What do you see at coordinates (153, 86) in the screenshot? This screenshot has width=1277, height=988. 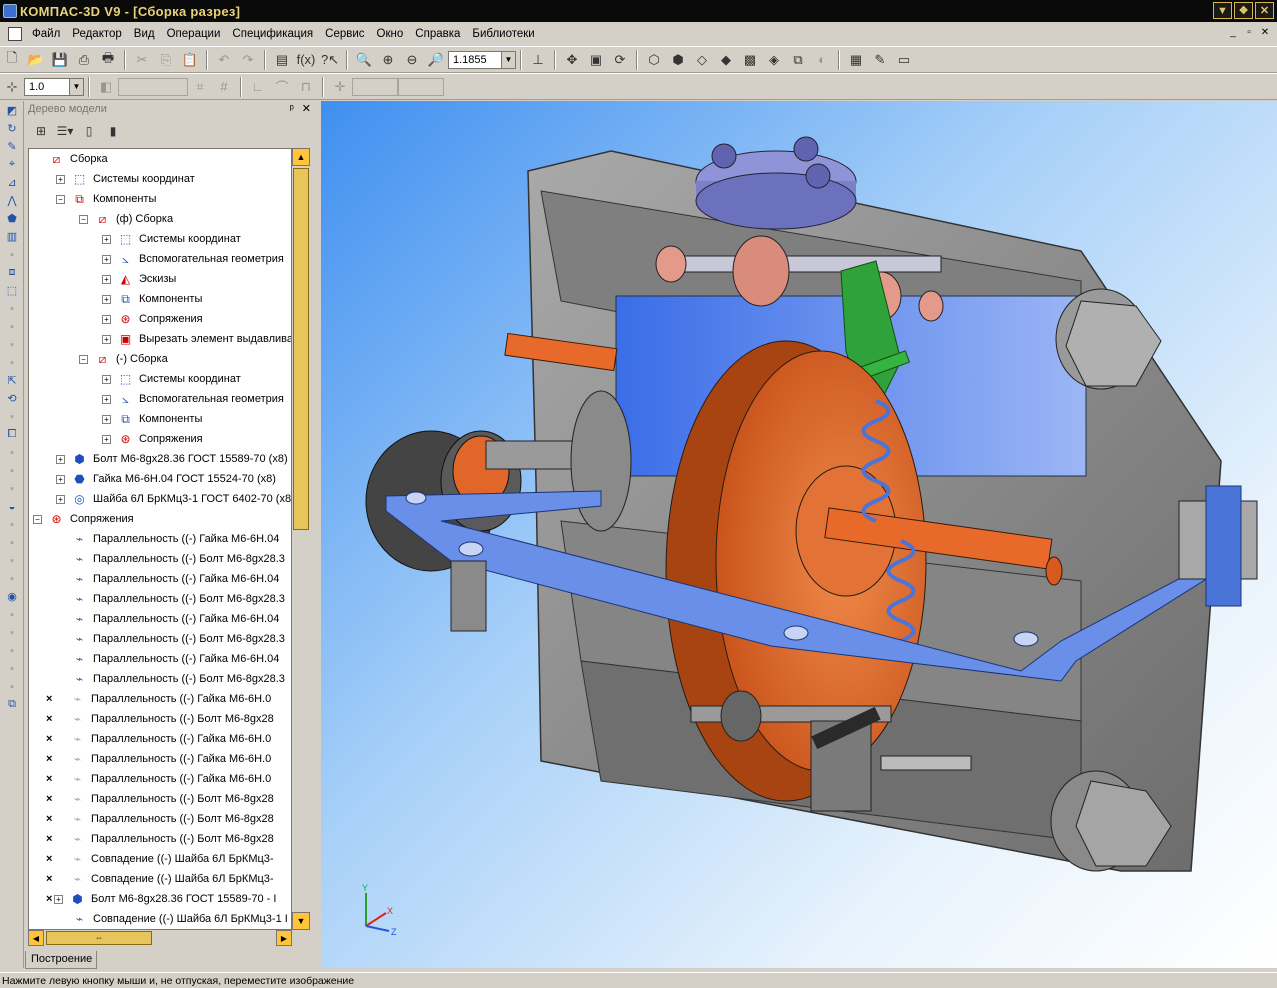 I see `layer-field` at bounding box center [153, 86].